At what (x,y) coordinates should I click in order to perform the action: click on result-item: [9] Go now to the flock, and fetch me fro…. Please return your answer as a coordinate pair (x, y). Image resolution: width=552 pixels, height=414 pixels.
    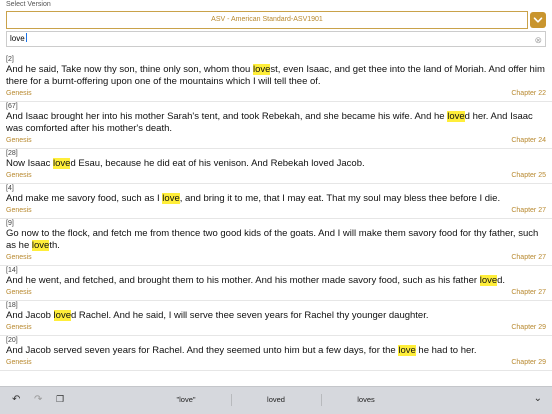
    Looking at the image, I should click on (276, 242).